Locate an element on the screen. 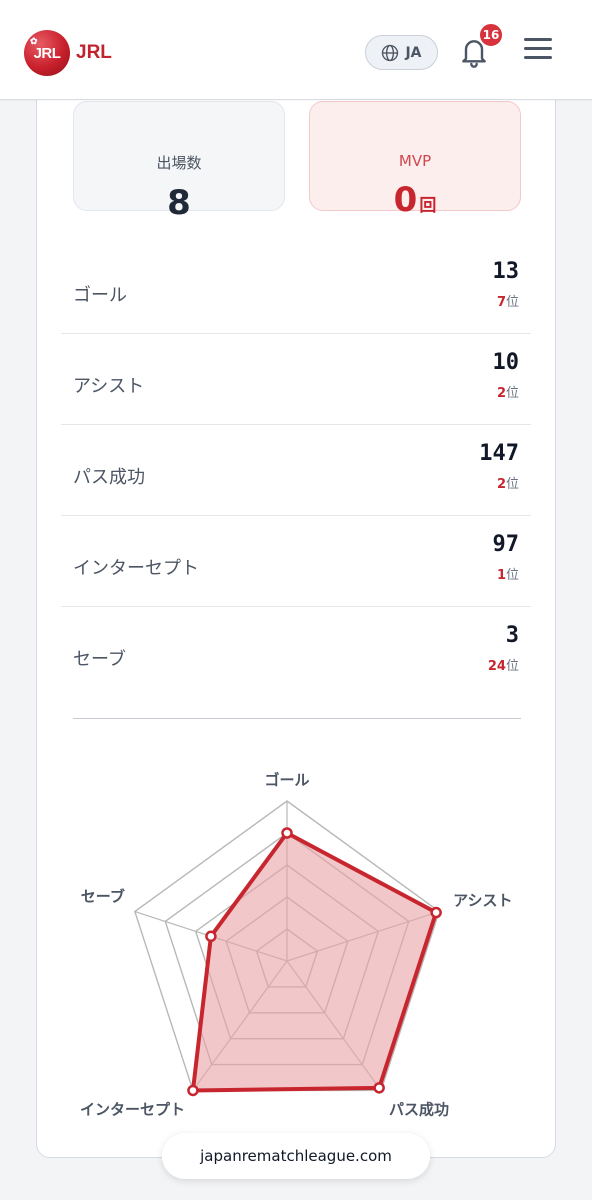 This screenshot has width=592, height=1200. stat-row-passes: パス成功 147 2位 is located at coordinates (296, 470).